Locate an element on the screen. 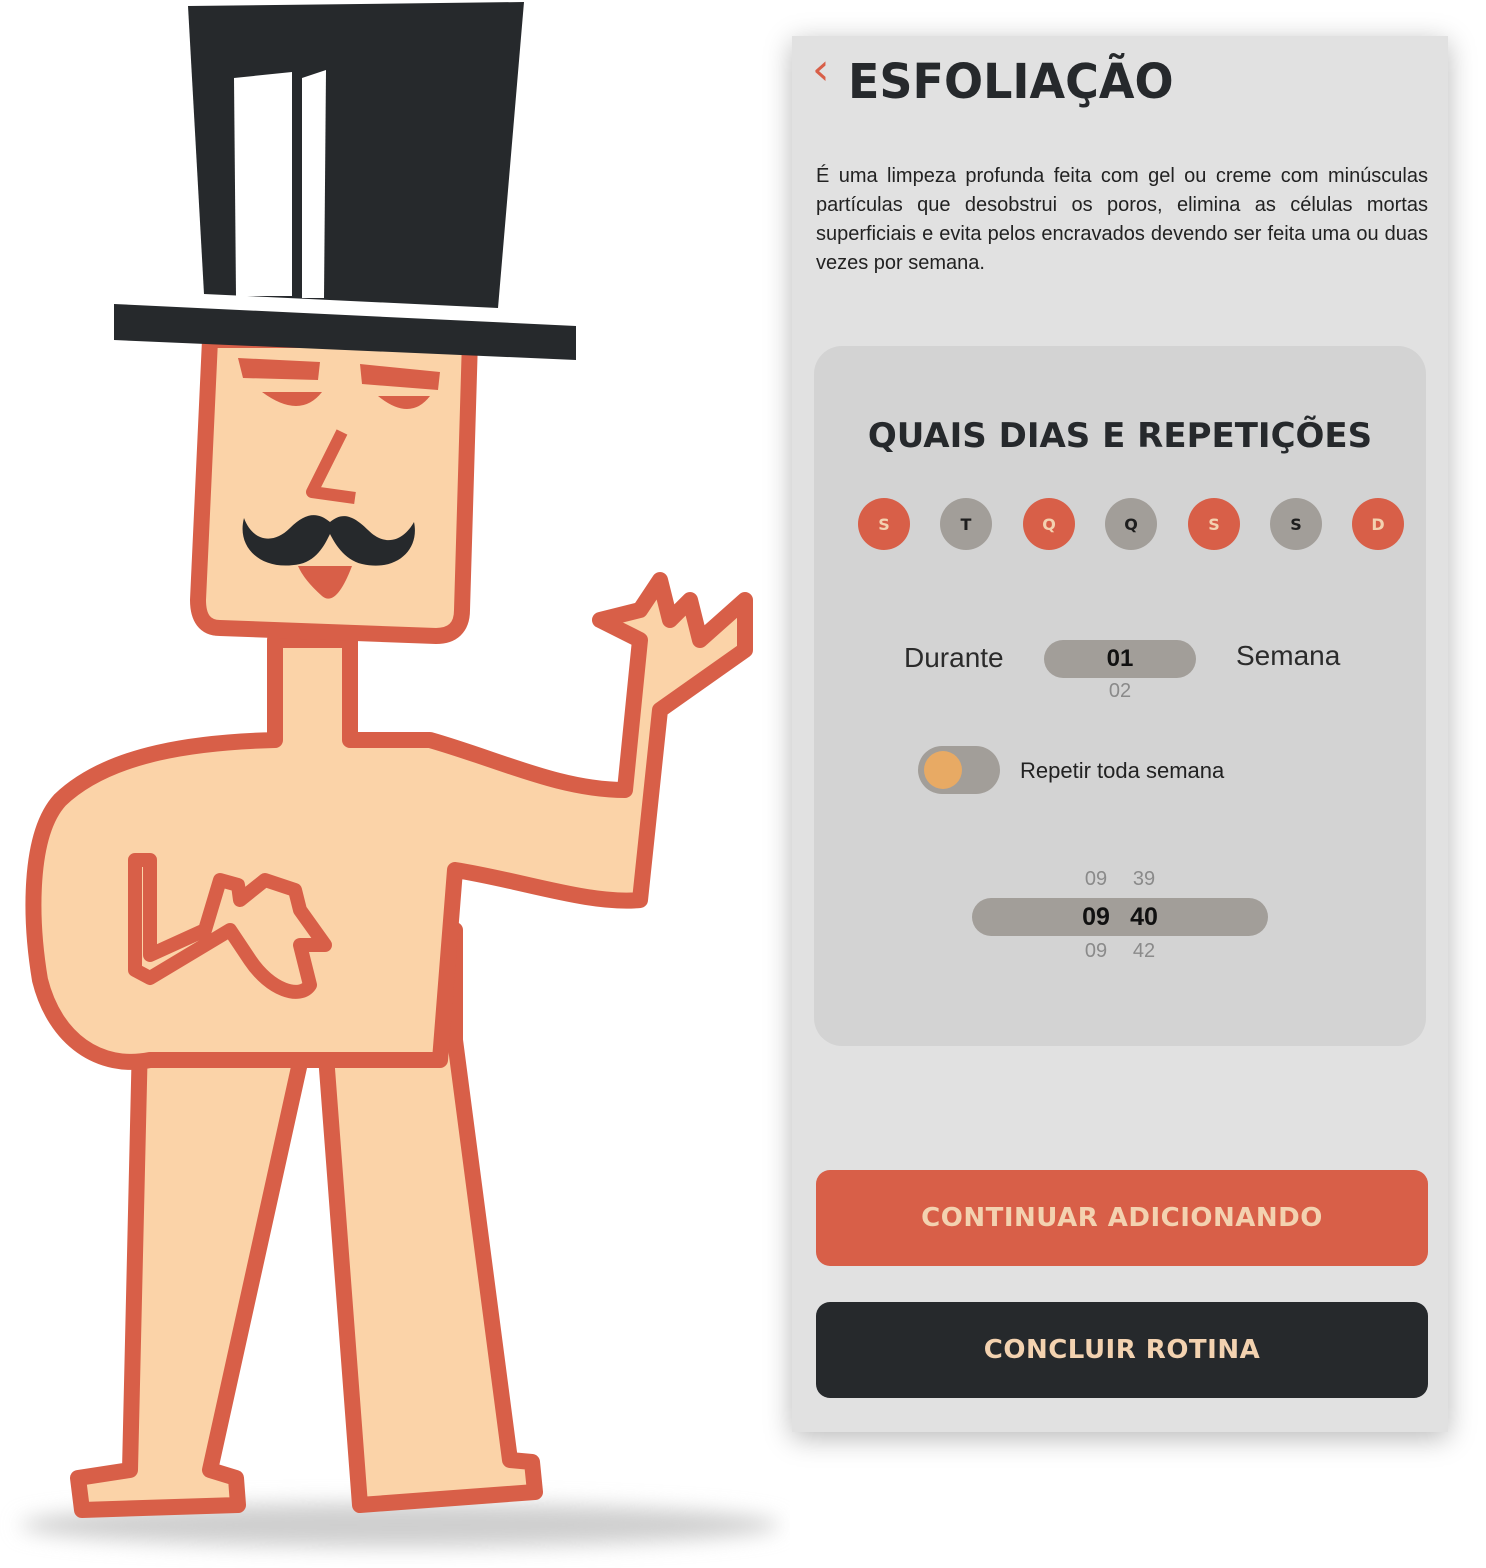  time-prev-minute: 39 is located at coordinates (1144, 879).